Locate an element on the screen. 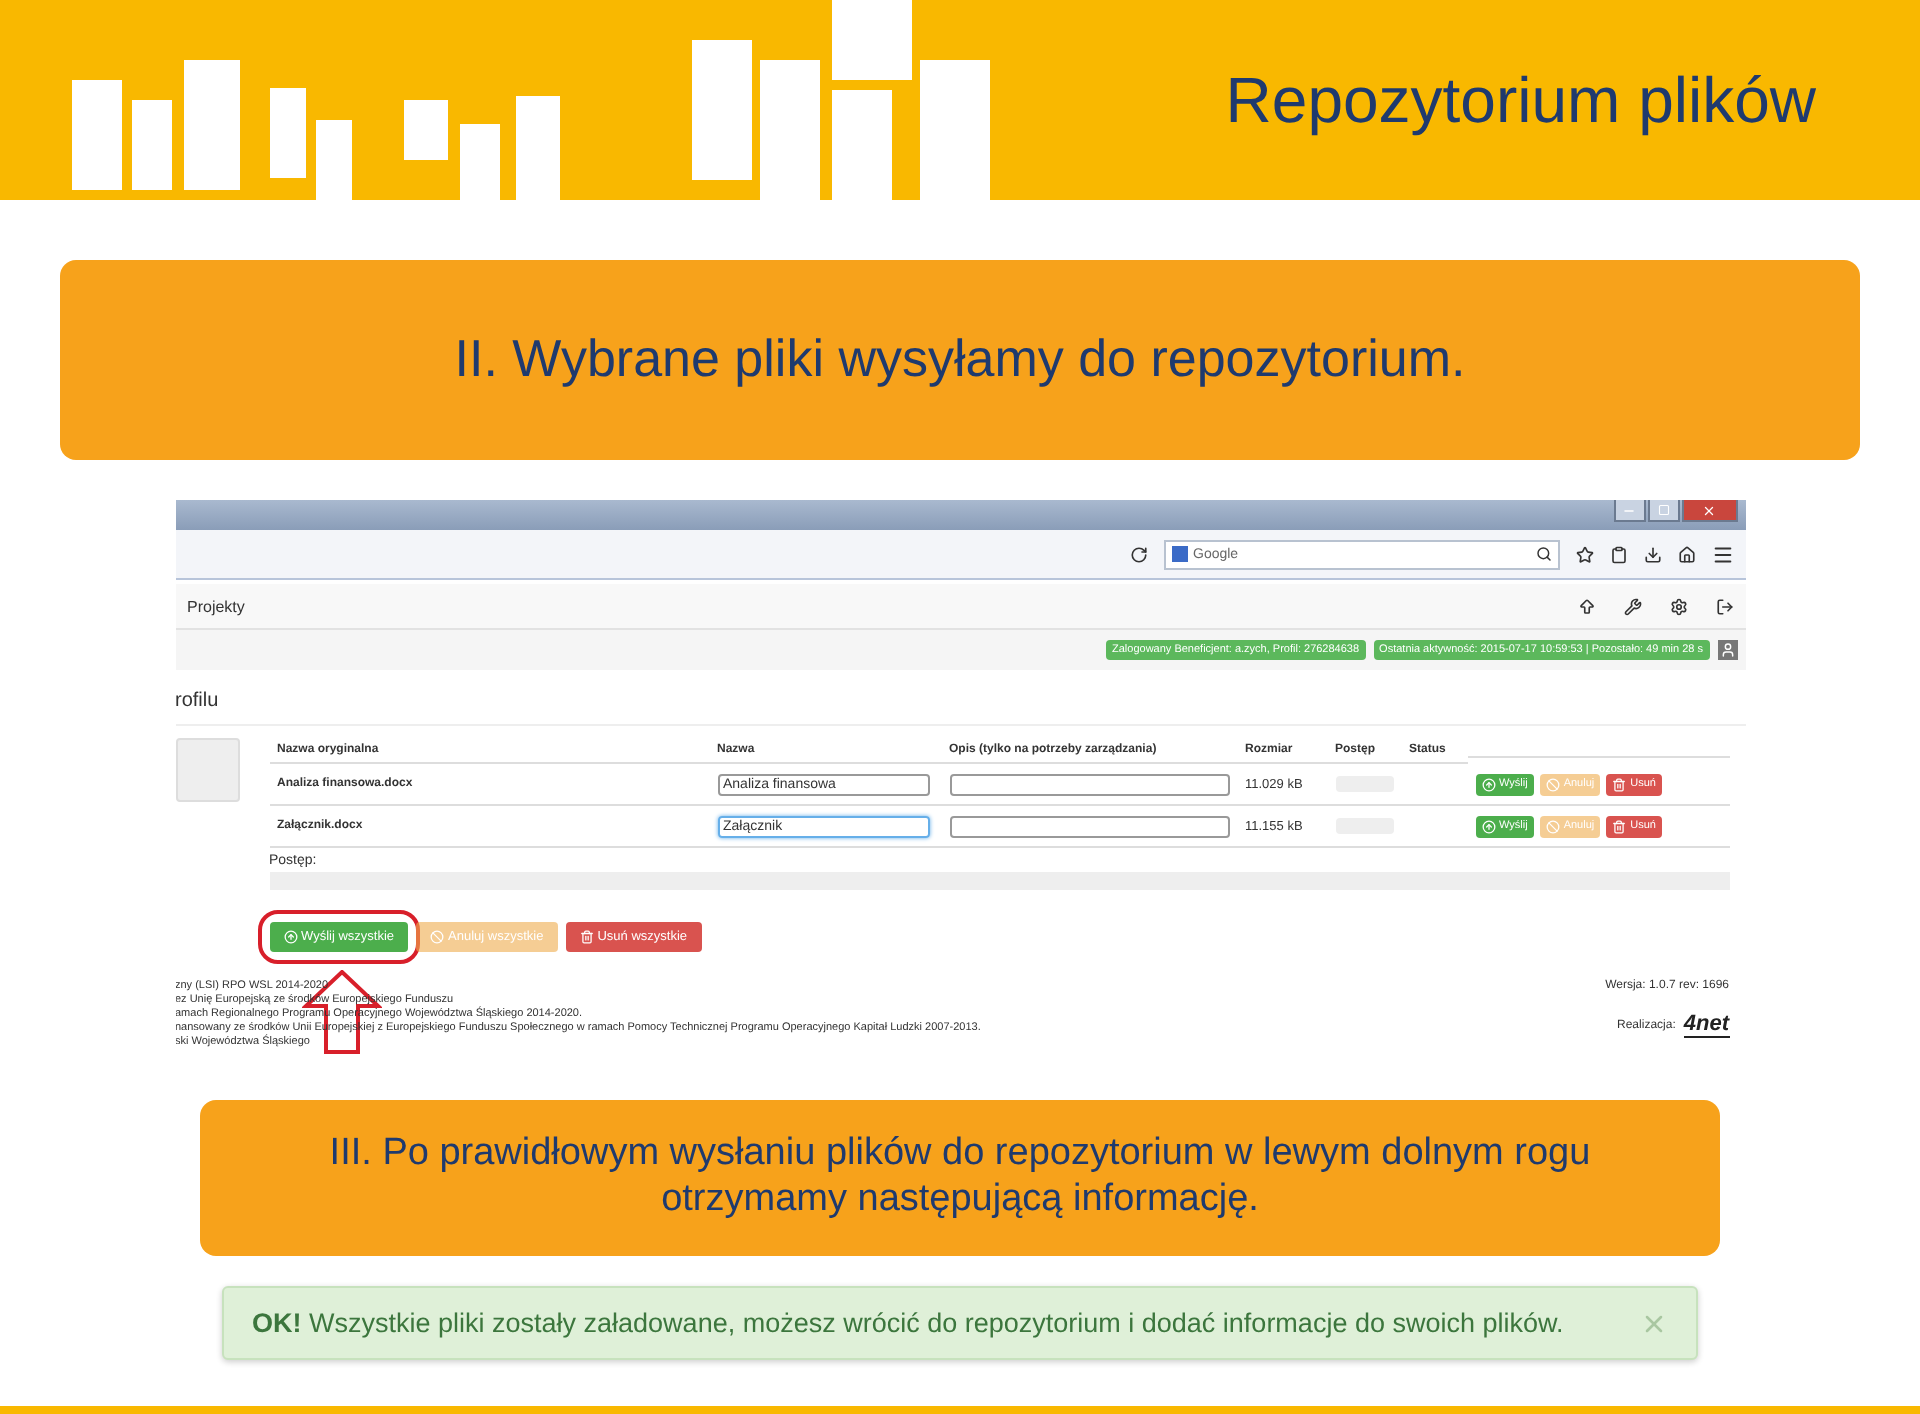 This screenshot has height=1414, width=1920. menu-icon is located at coordinates (1722, 554).